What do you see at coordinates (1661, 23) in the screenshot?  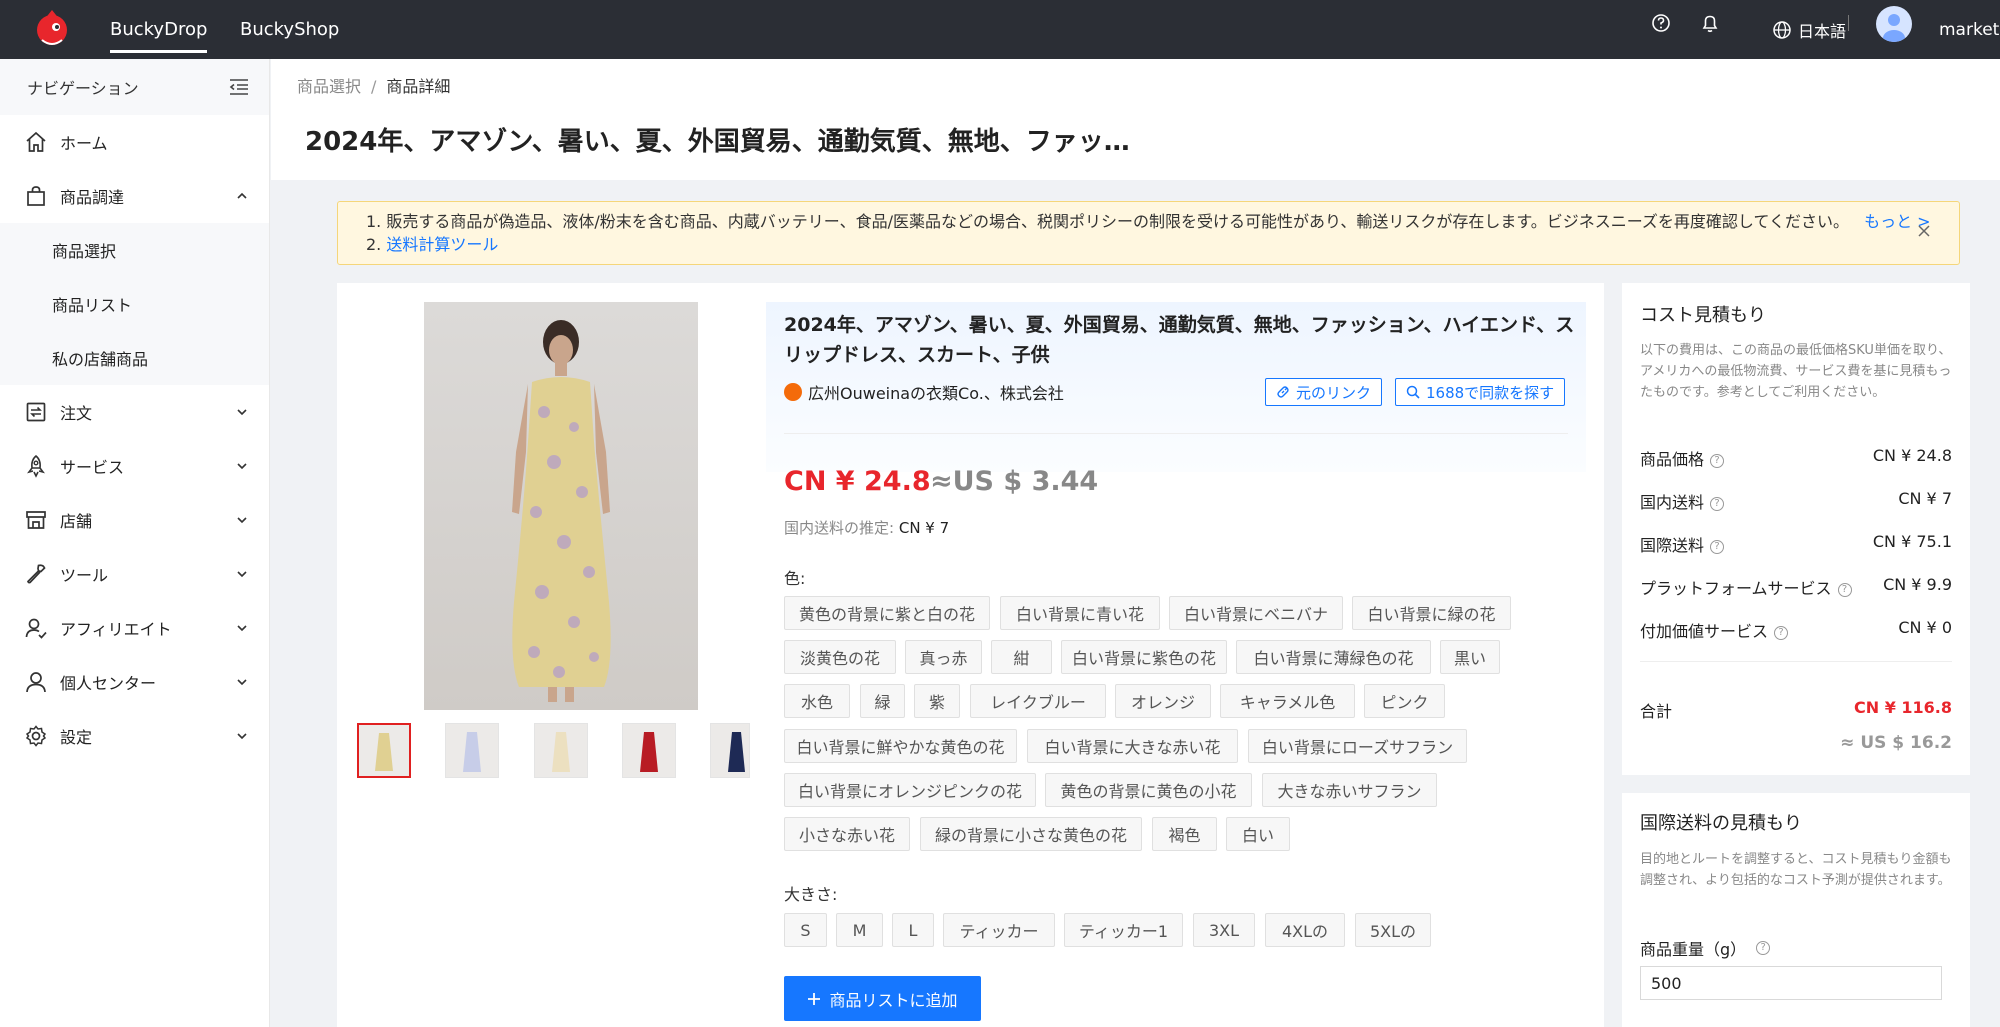 I see `help-icon` at bounding box center [1661, 23].